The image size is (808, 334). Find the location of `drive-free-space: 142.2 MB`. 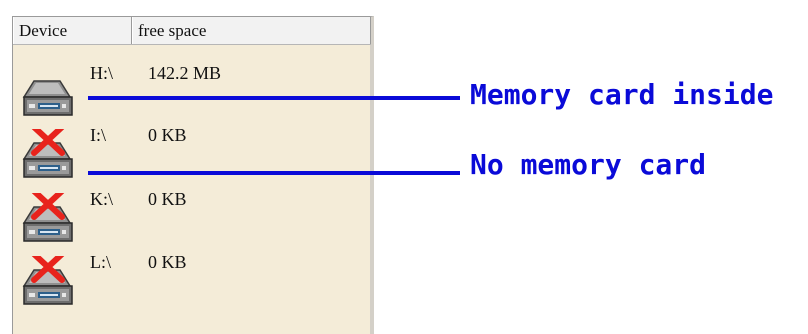

drive-free-space: 142.2 MB is located at coordinates (185, 73).